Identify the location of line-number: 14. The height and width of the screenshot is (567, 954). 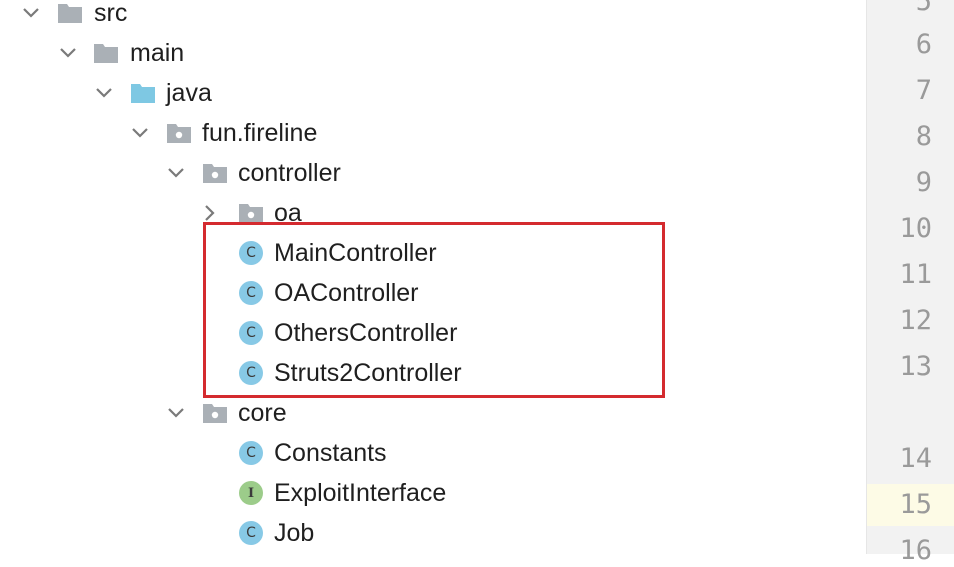
(915, 458).